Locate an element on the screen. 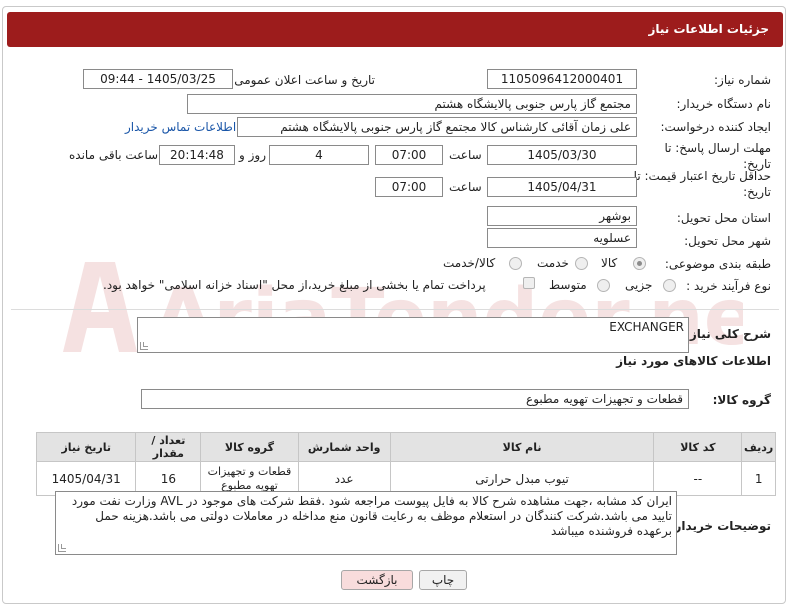 The image size is (788, 606). announce-datetime-label: تاریخ و ساعت اعلان عمومی: is located at coordinates (302, 80).